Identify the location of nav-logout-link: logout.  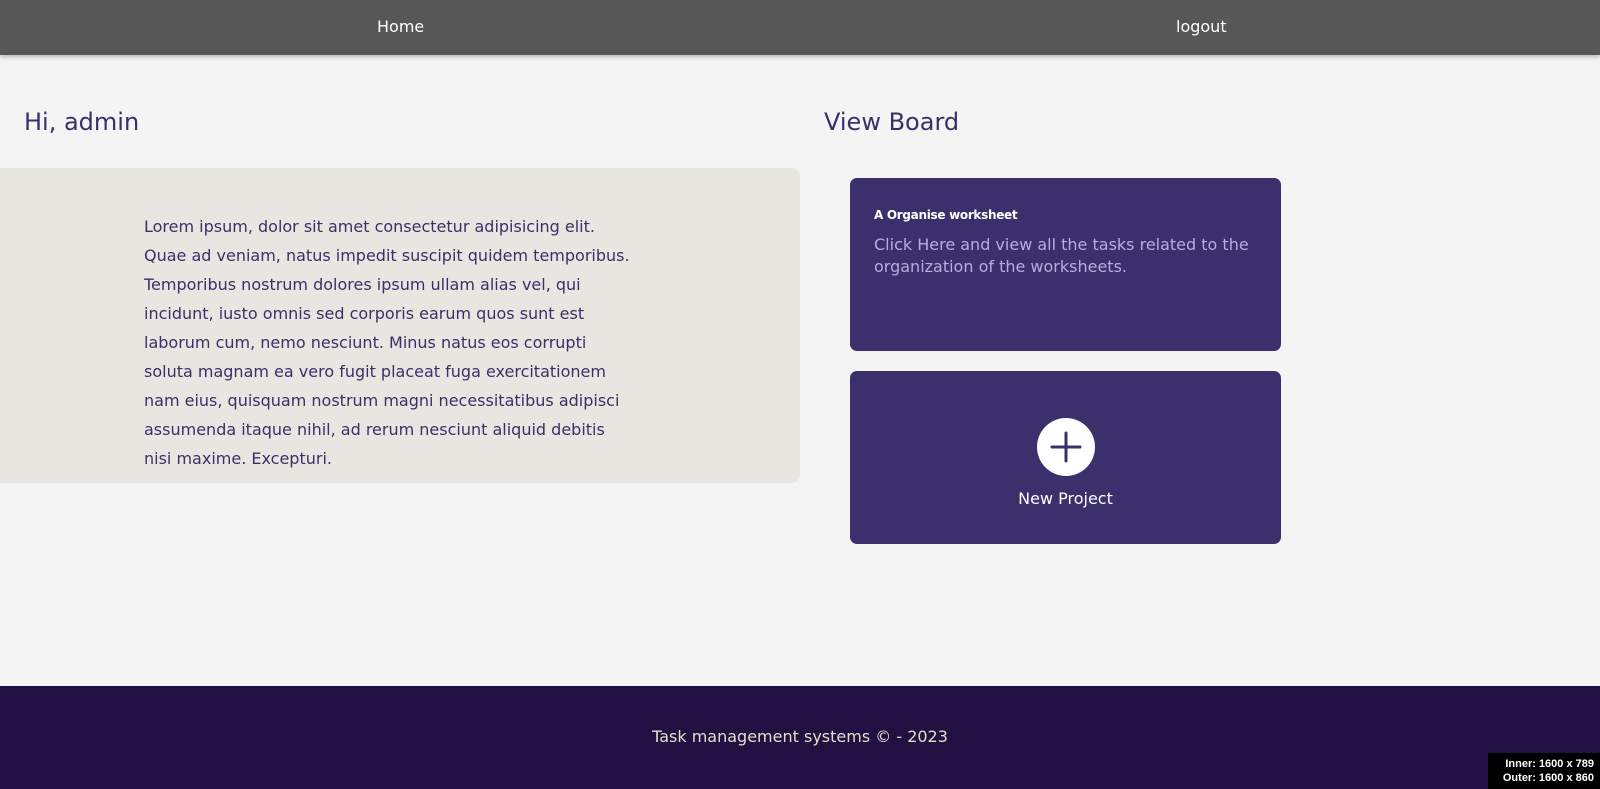
(1201, 26).